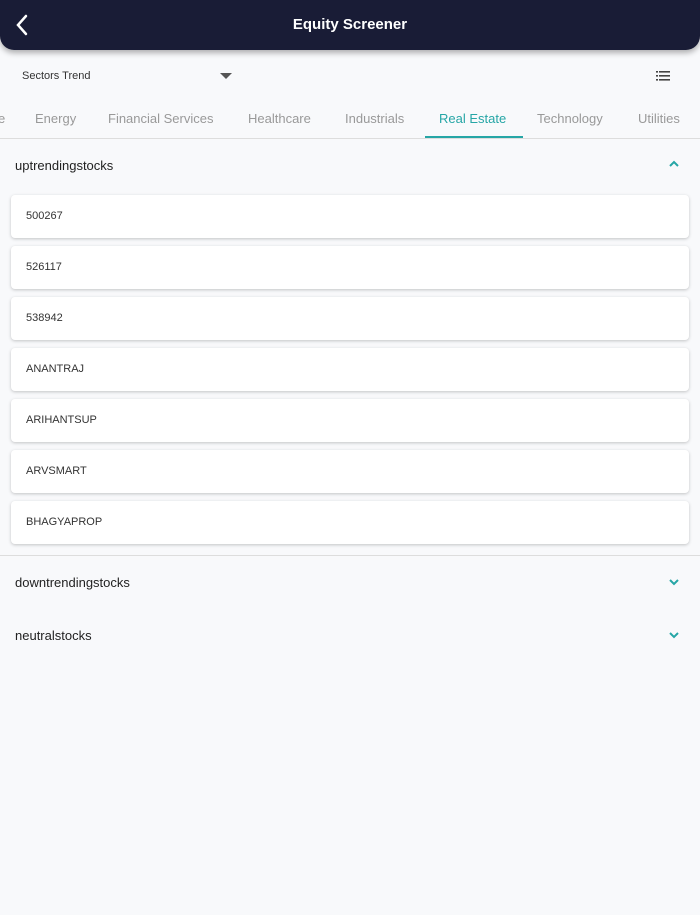 This screenshot has width=700, height=915. Describe the element at coordinates (226, 76) in the screenshot. I see `caret-down-icon` at that location.